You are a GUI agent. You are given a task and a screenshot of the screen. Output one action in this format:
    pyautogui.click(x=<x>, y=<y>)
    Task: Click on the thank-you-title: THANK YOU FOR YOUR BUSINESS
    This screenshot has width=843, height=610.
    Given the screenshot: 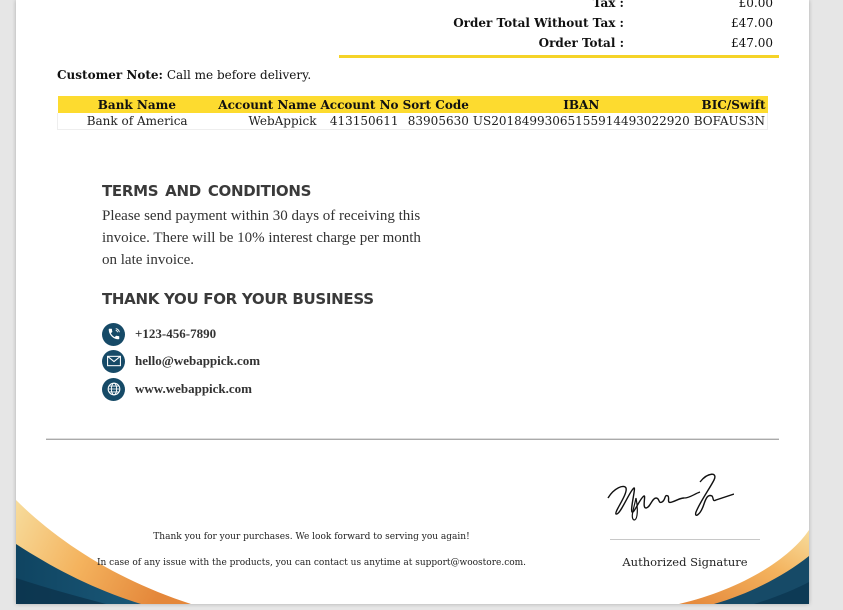 What is the action you would take?
    pyautogui.click(x=238, y=299)
    